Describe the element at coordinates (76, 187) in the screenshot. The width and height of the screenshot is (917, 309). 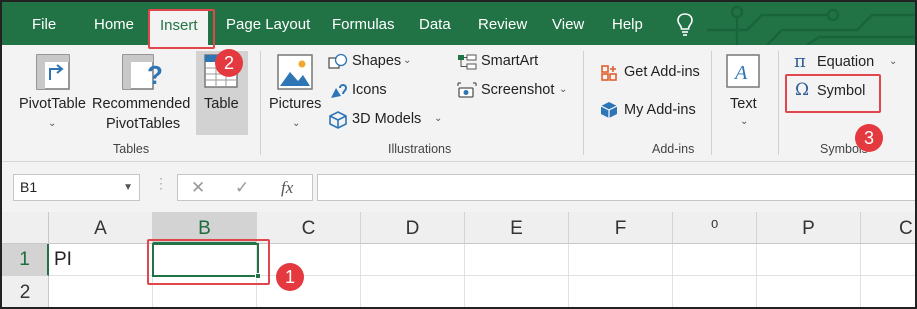
I see `name-box: B1 ▼` at that location.